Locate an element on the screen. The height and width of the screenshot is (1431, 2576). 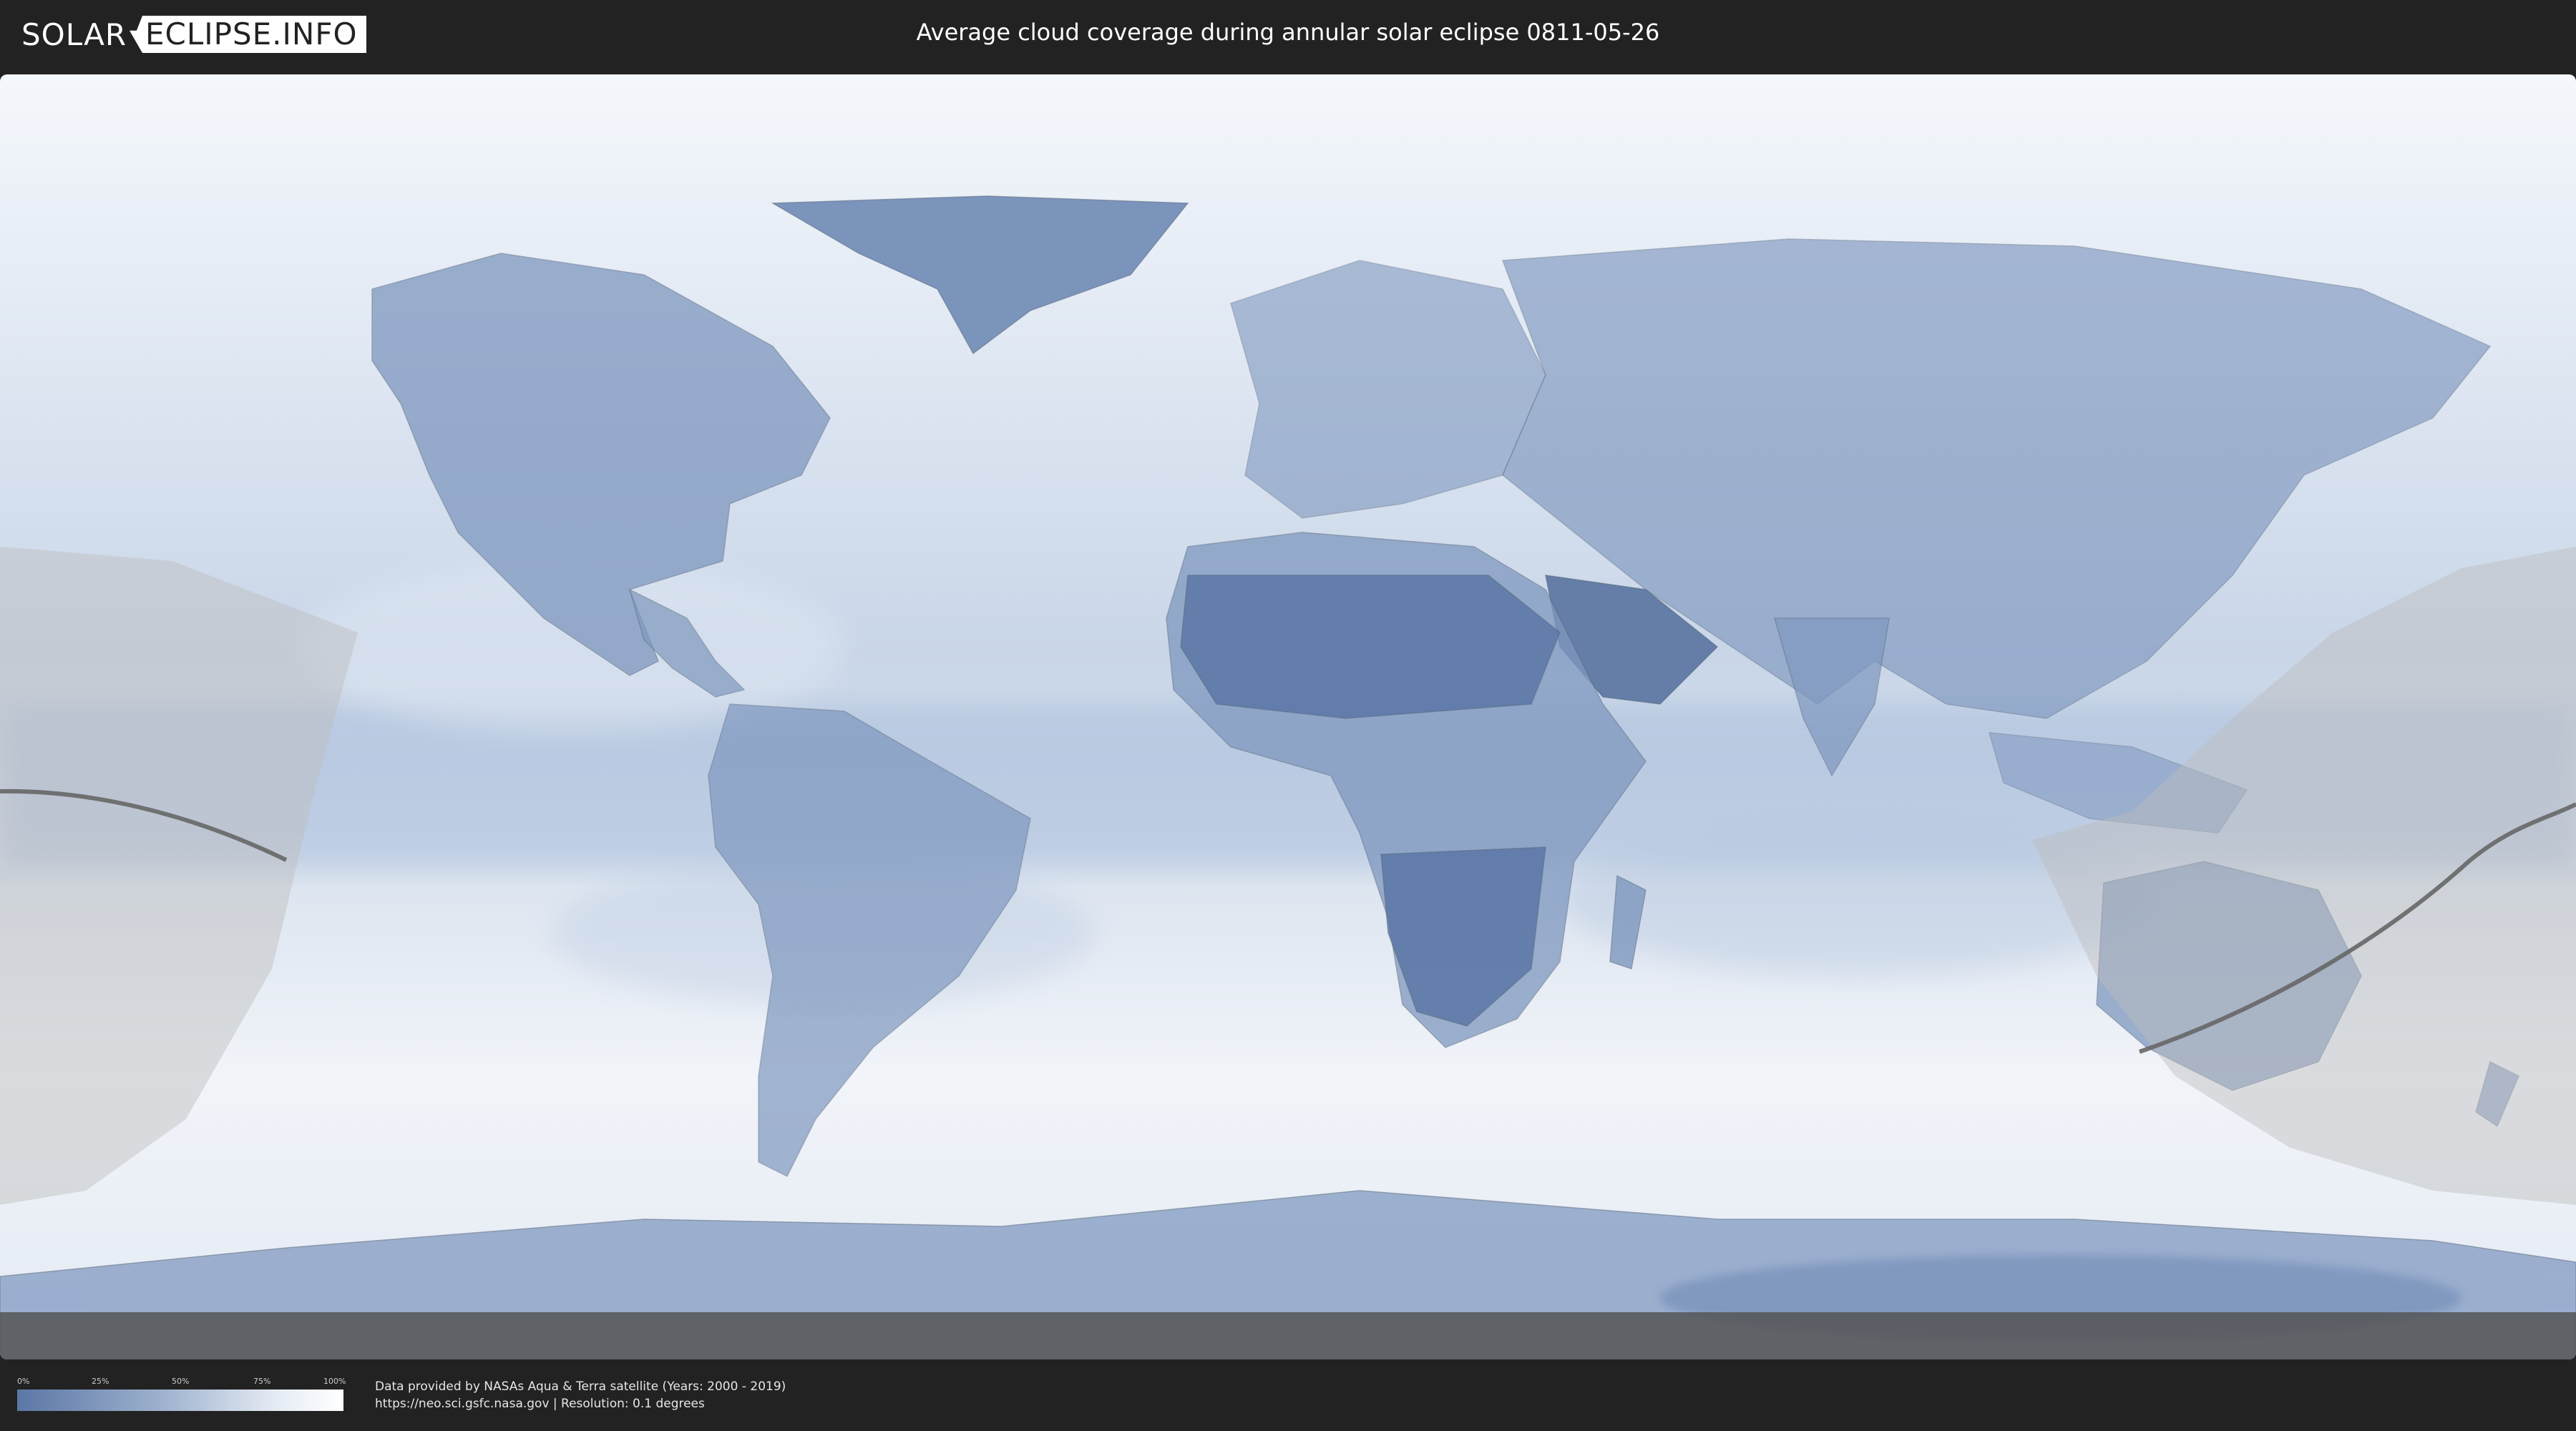
legend-color-bar is located at coordinates (180, 1400).